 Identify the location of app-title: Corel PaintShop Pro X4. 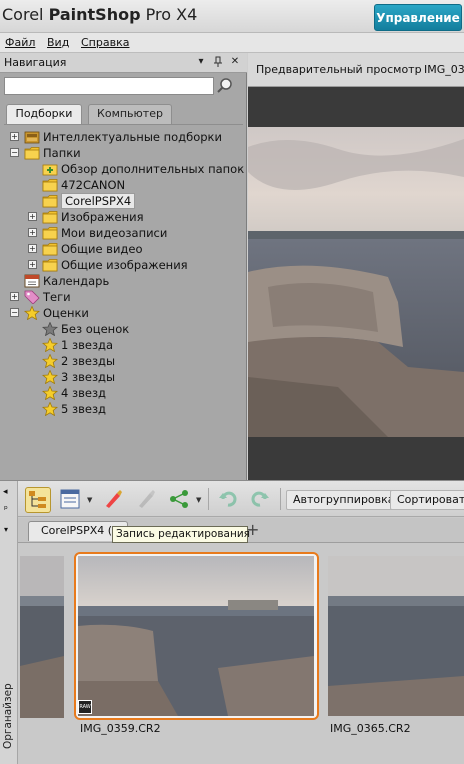
(99, 14).